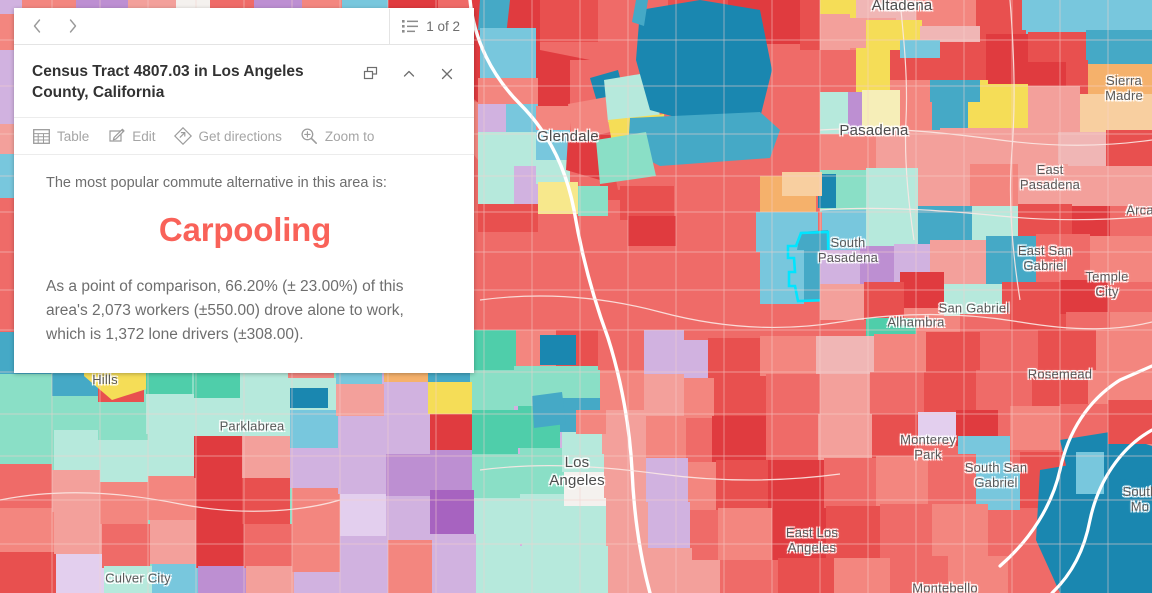  What do you see at coordinates (41, 136) in the screenshot?
I see `table-icon` at bounding box center [41, 136].